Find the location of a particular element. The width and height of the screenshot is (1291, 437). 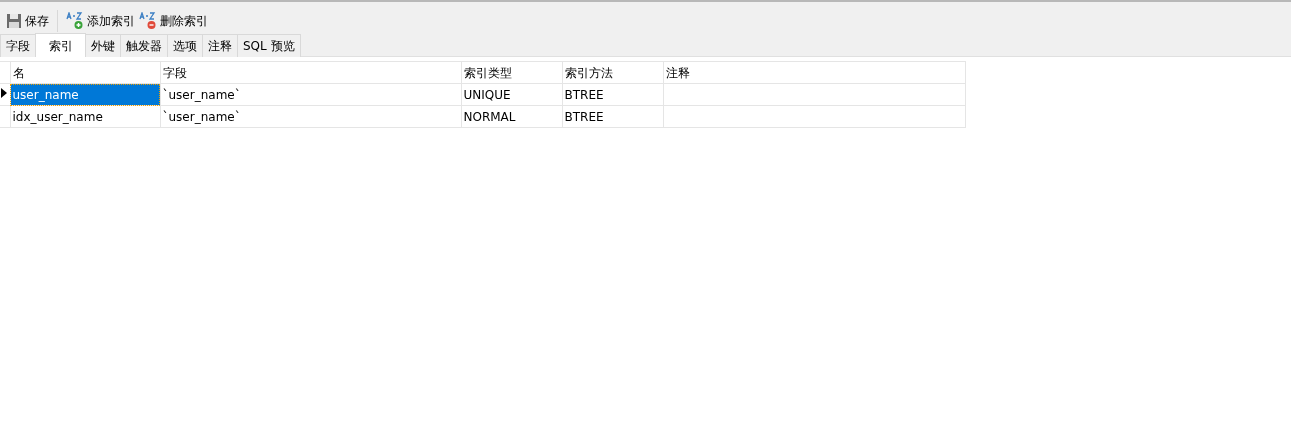

delete-button: 删除索引 is located at coordinates (173, 20).